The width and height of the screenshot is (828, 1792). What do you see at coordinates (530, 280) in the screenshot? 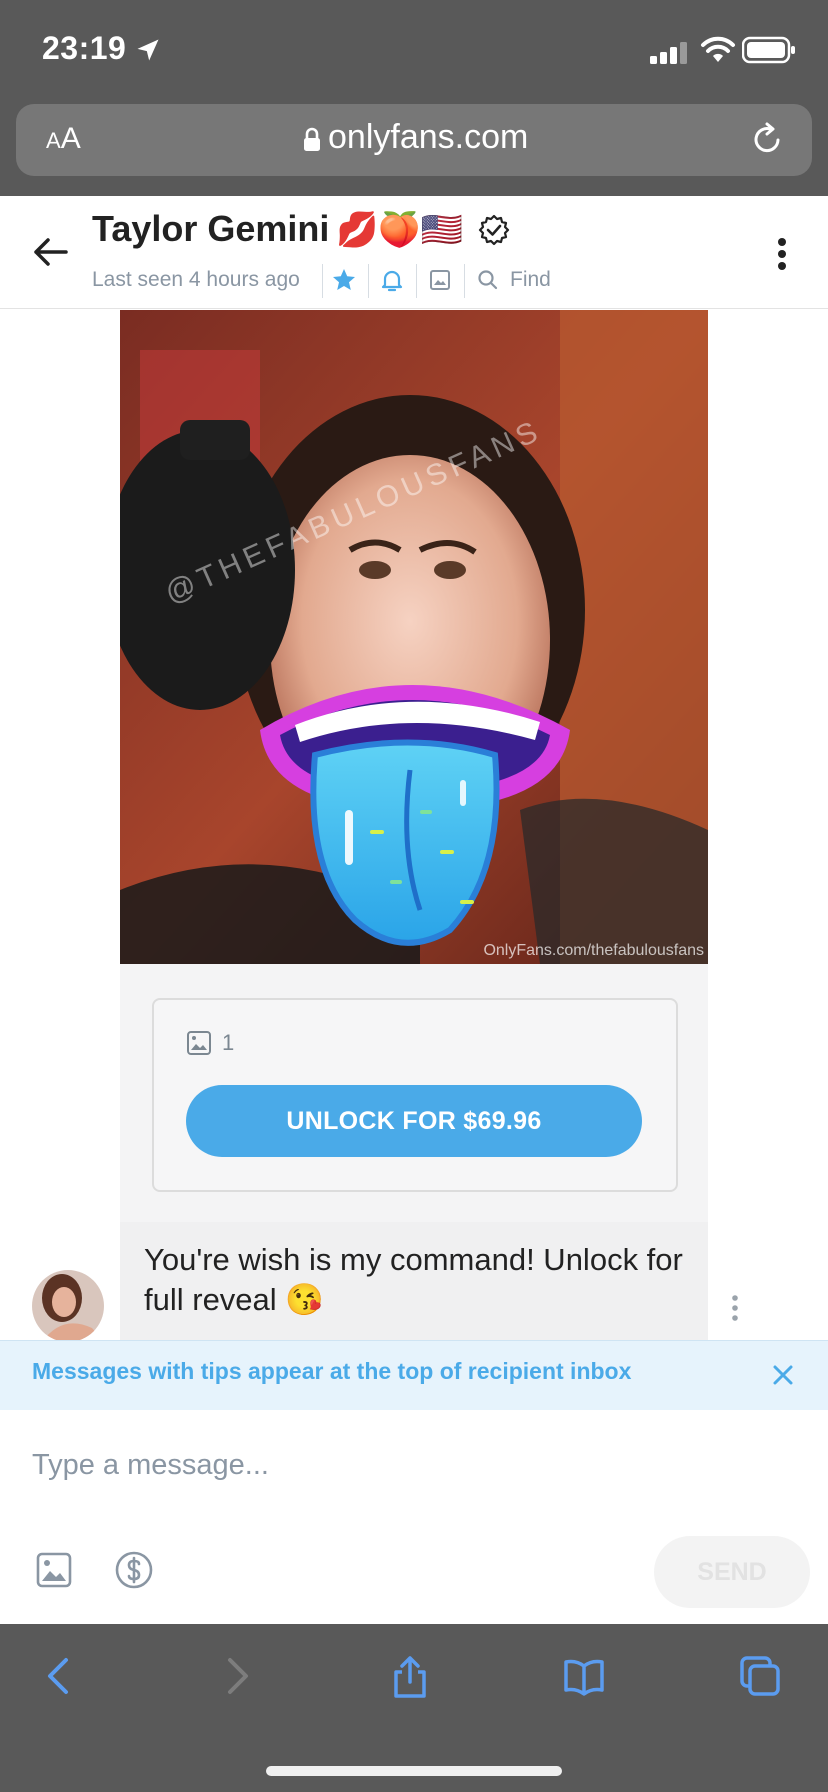
I see `find-label: Find` at bounding box center [530, 280].